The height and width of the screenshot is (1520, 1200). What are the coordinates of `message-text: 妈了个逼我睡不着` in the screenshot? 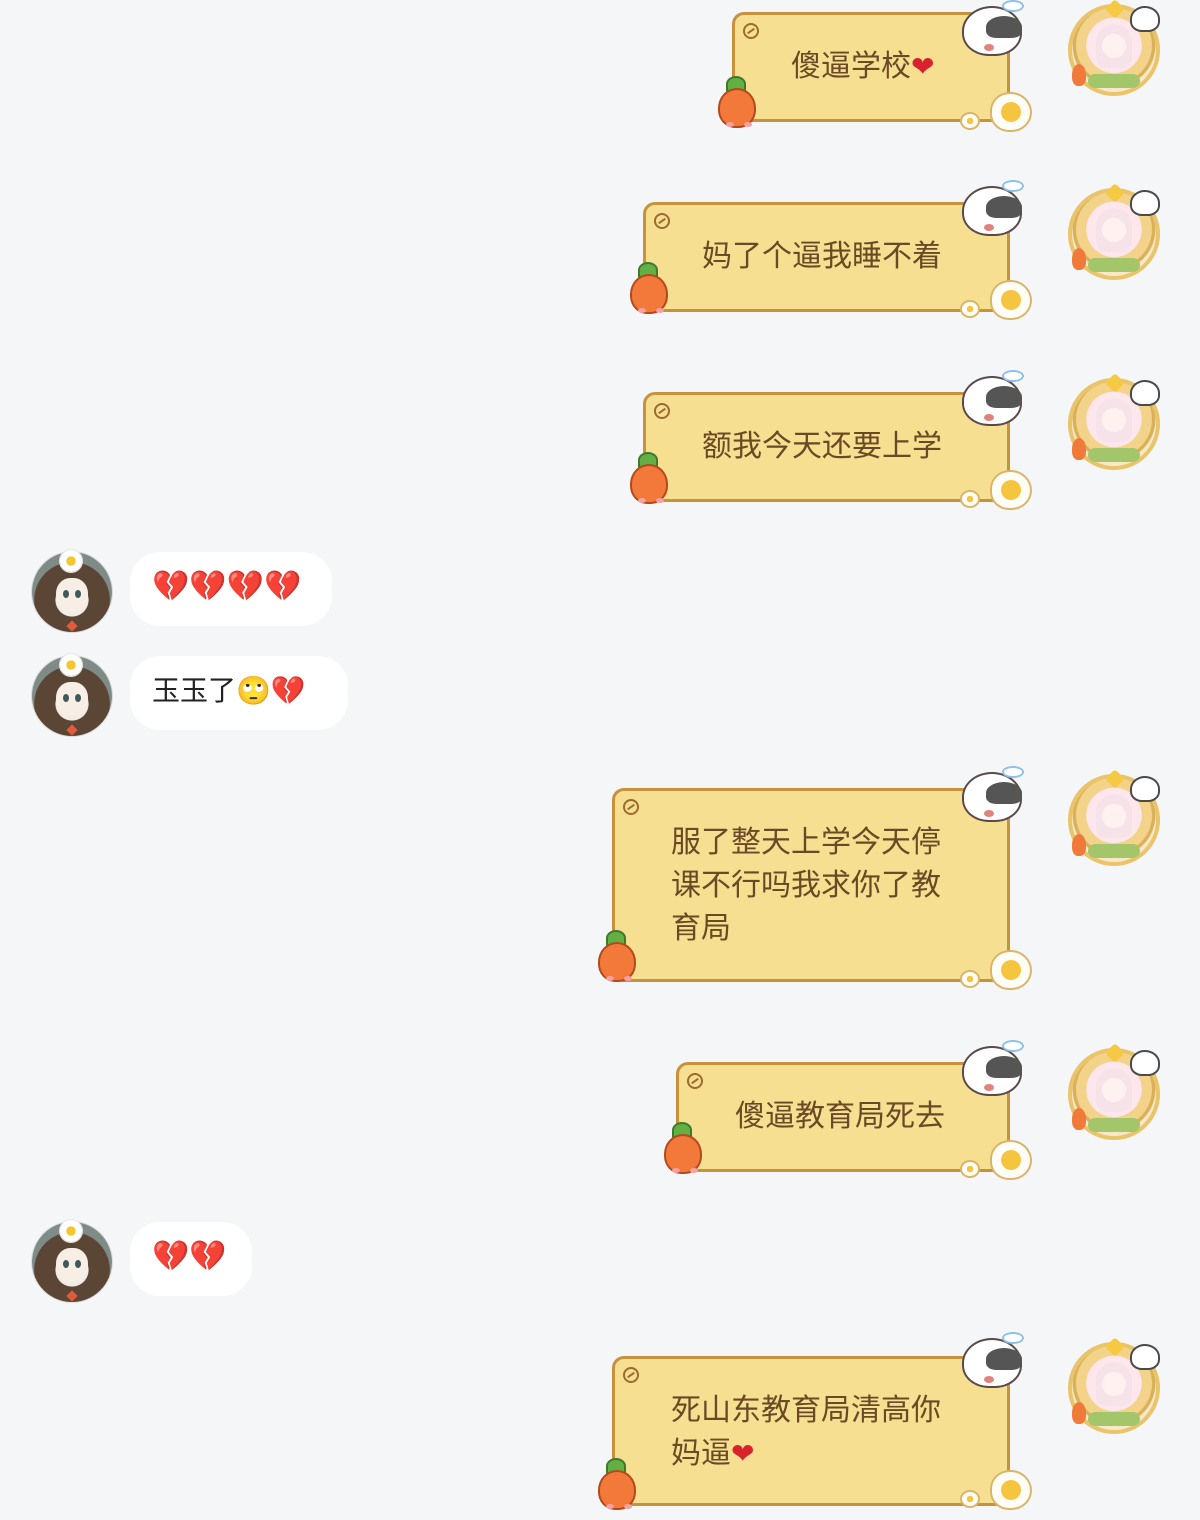 It's located at (822, 256).